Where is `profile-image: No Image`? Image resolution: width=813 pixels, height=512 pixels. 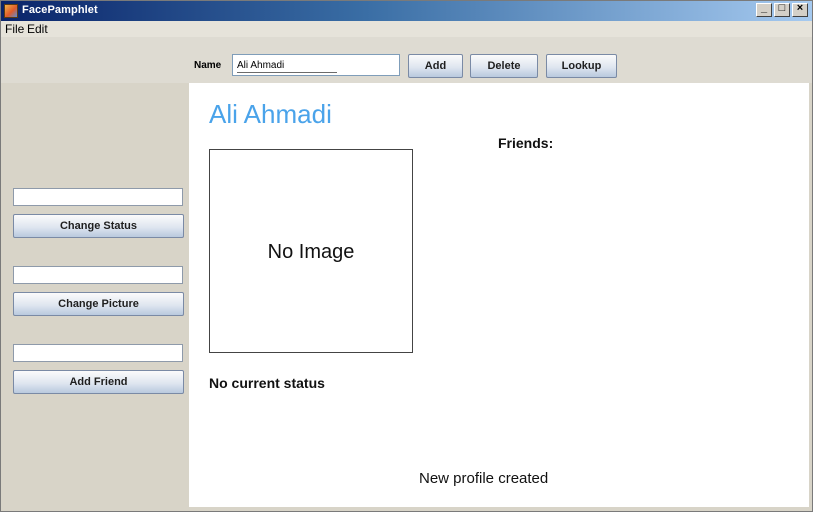 profile-image: No Image is located at coordinates (311, 251).